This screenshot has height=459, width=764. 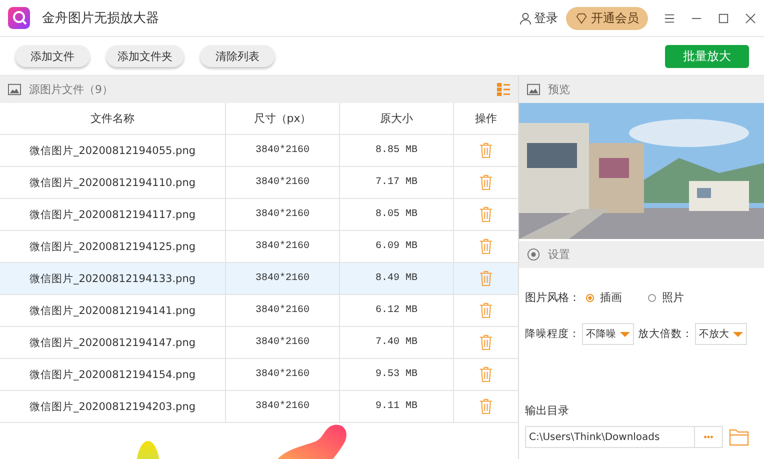 I want to click on style-radio: 插画, so click(x=604, y=297).